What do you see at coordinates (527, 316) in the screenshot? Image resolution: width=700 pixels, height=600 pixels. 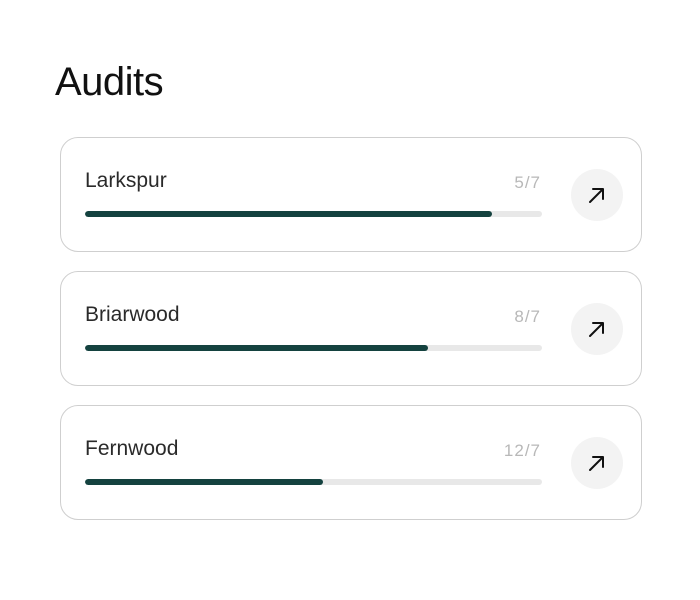 I see `audit-count: 8/7` at bounding box center [527, 316].